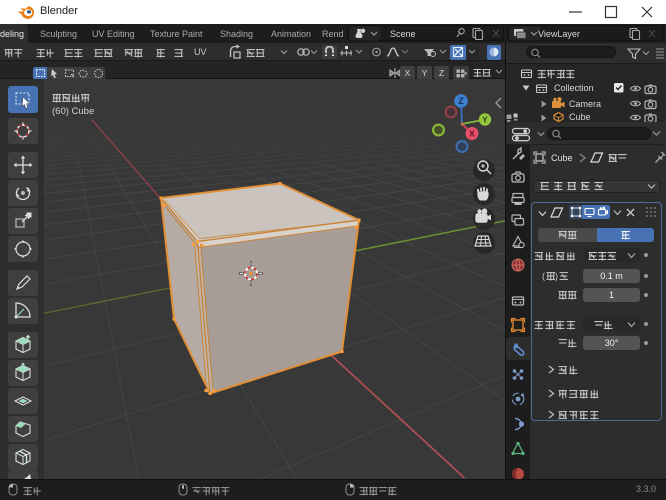 The height and width of the screenshot is (500, 666). Describe the element at coordinates (485, 120) in the screenshot. I see `svg-text: Y` at that location.